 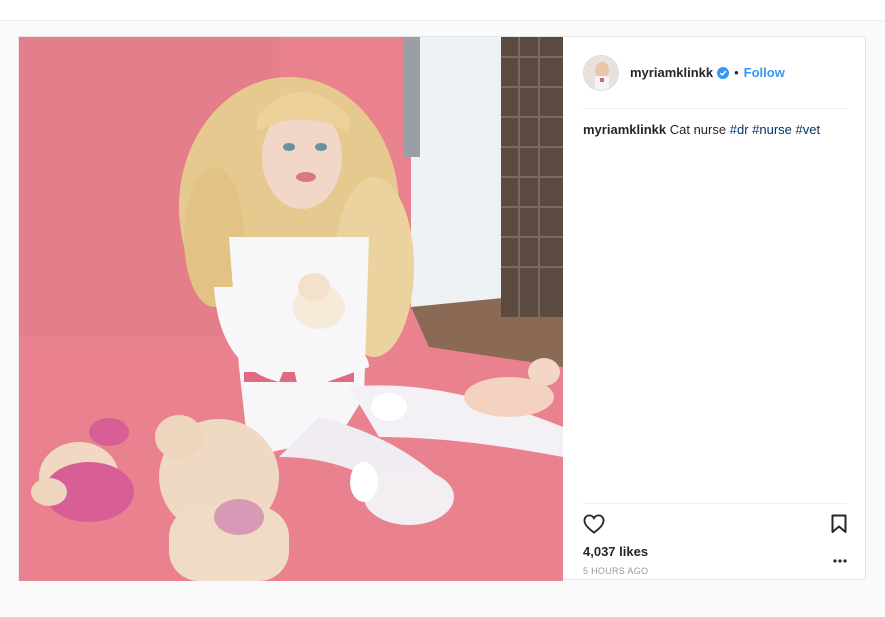 What do you see at coordinates (442, 10) in the screenshot?
I see `top-bar` at bounding box center [442, 10].